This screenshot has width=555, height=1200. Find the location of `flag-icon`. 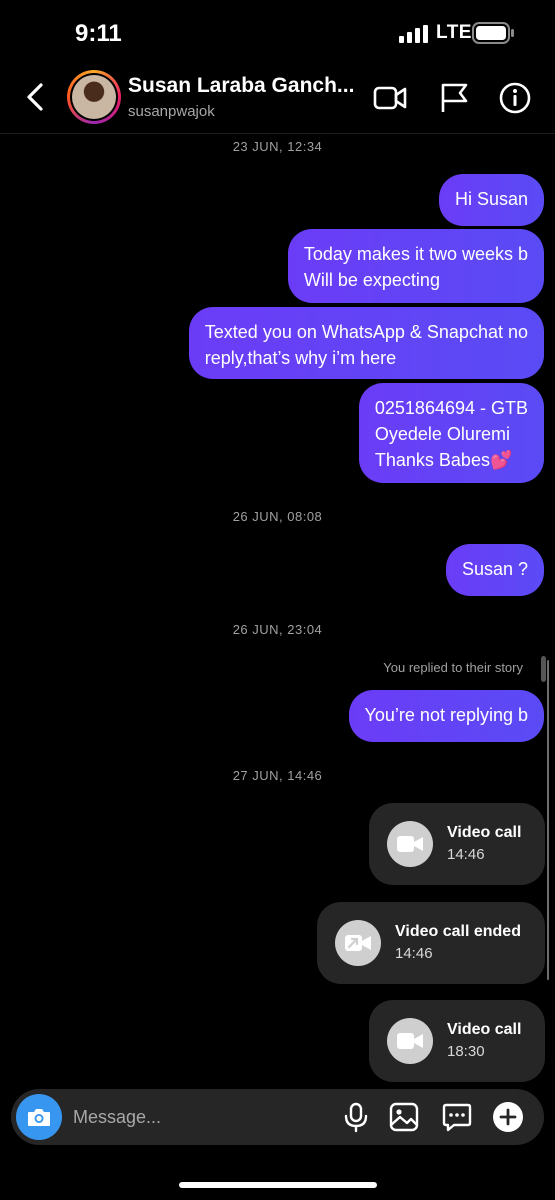

flag-icon is located at coordinates (455, 98).